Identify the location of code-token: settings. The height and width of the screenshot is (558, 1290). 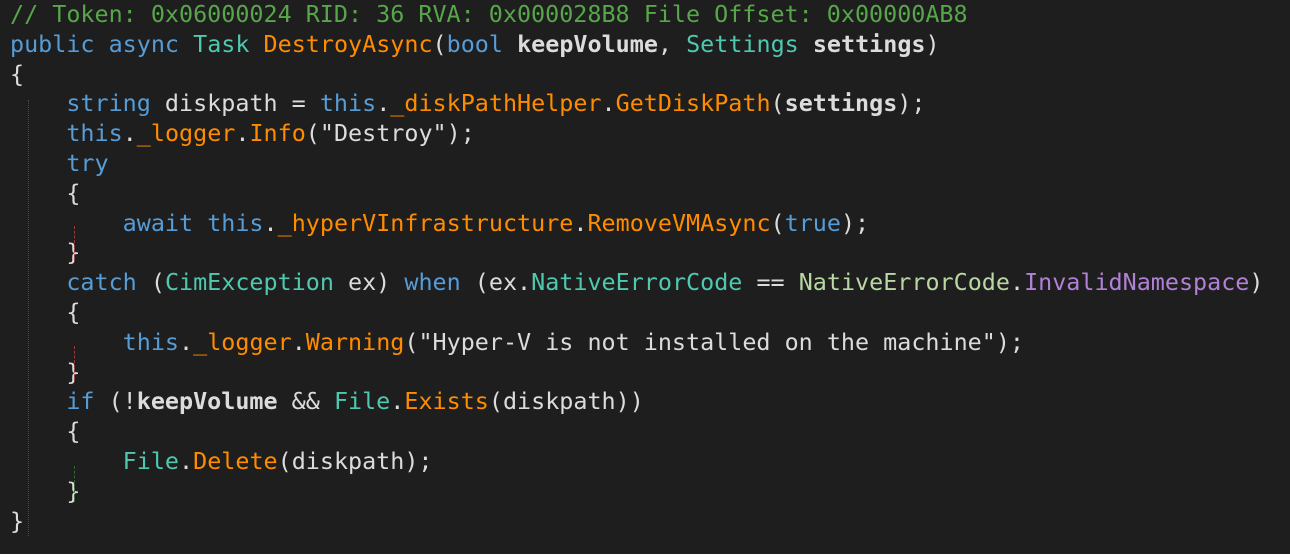
(869, 43).